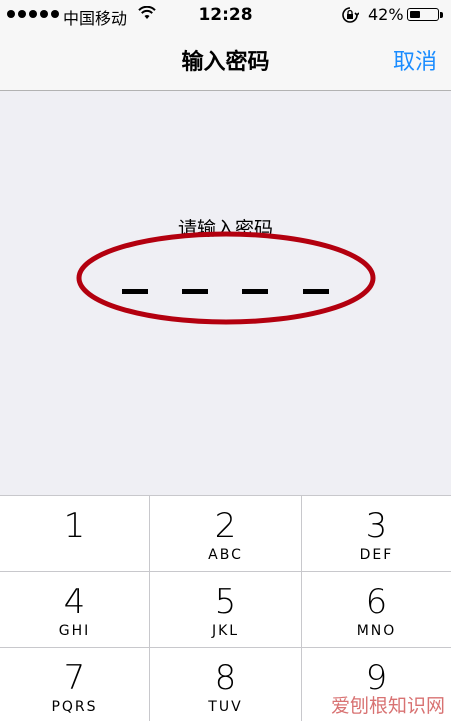  I want to click on passcode-field, so click(229, 292).